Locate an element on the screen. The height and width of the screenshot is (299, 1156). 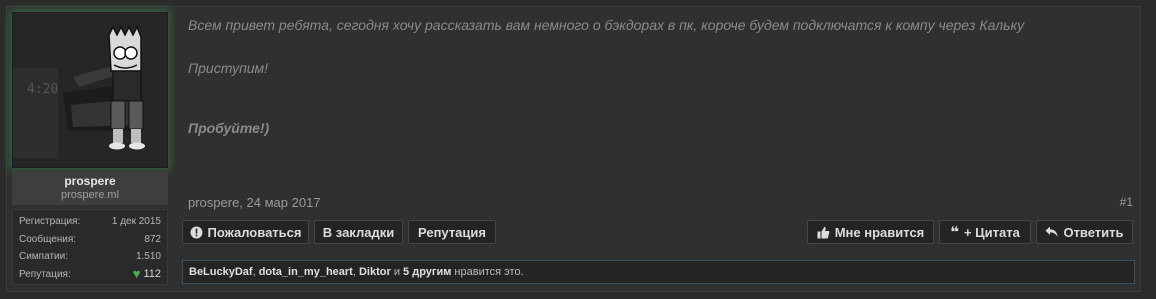
like-button: Мне нравится is located at coordinates (870, 232).